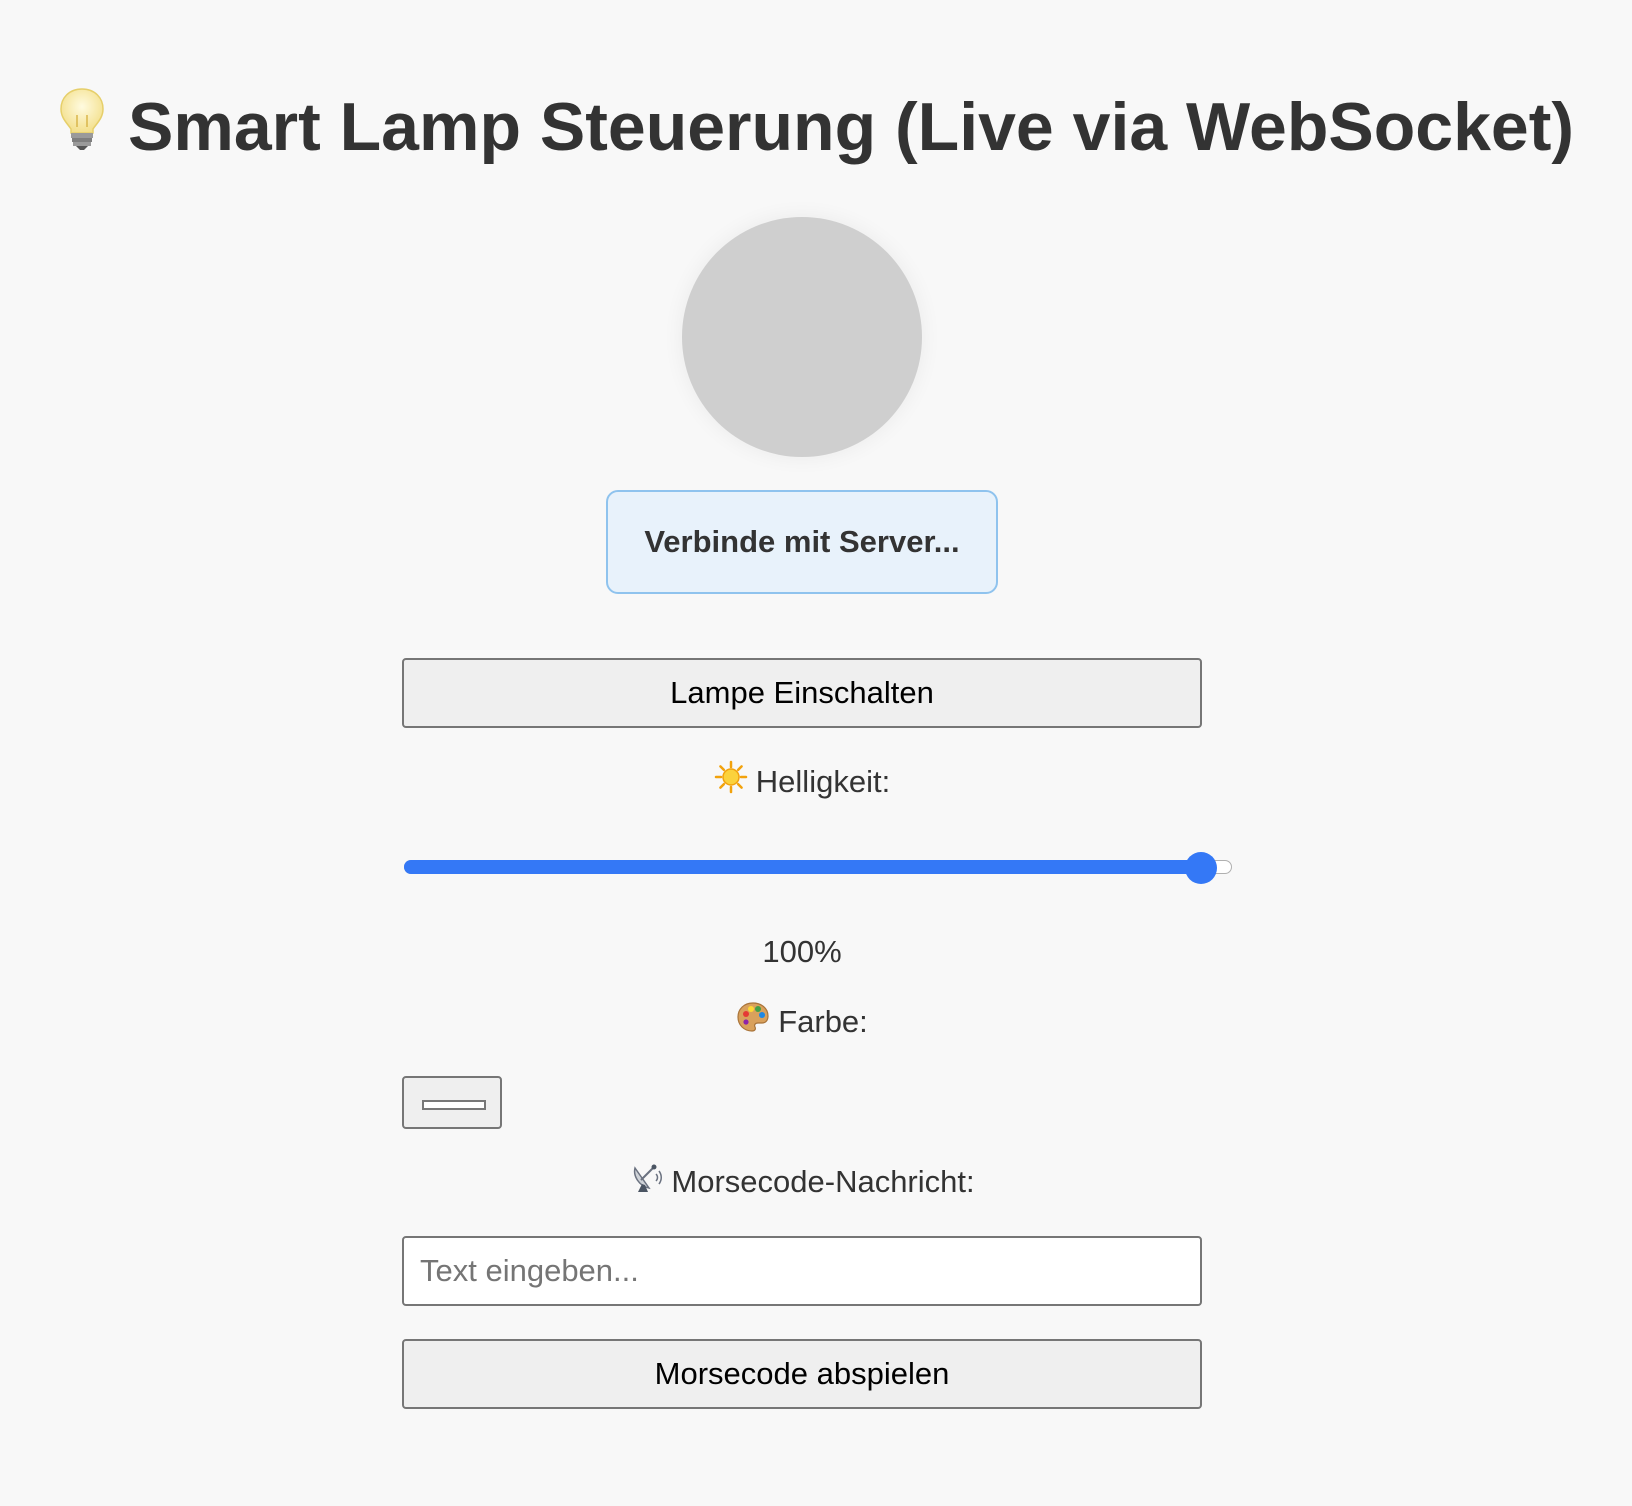 The width and height of the screenshot is (1632, 1506). I want to click on toggle-lamp-button: Lampe Einschalten, so click(802, 693).